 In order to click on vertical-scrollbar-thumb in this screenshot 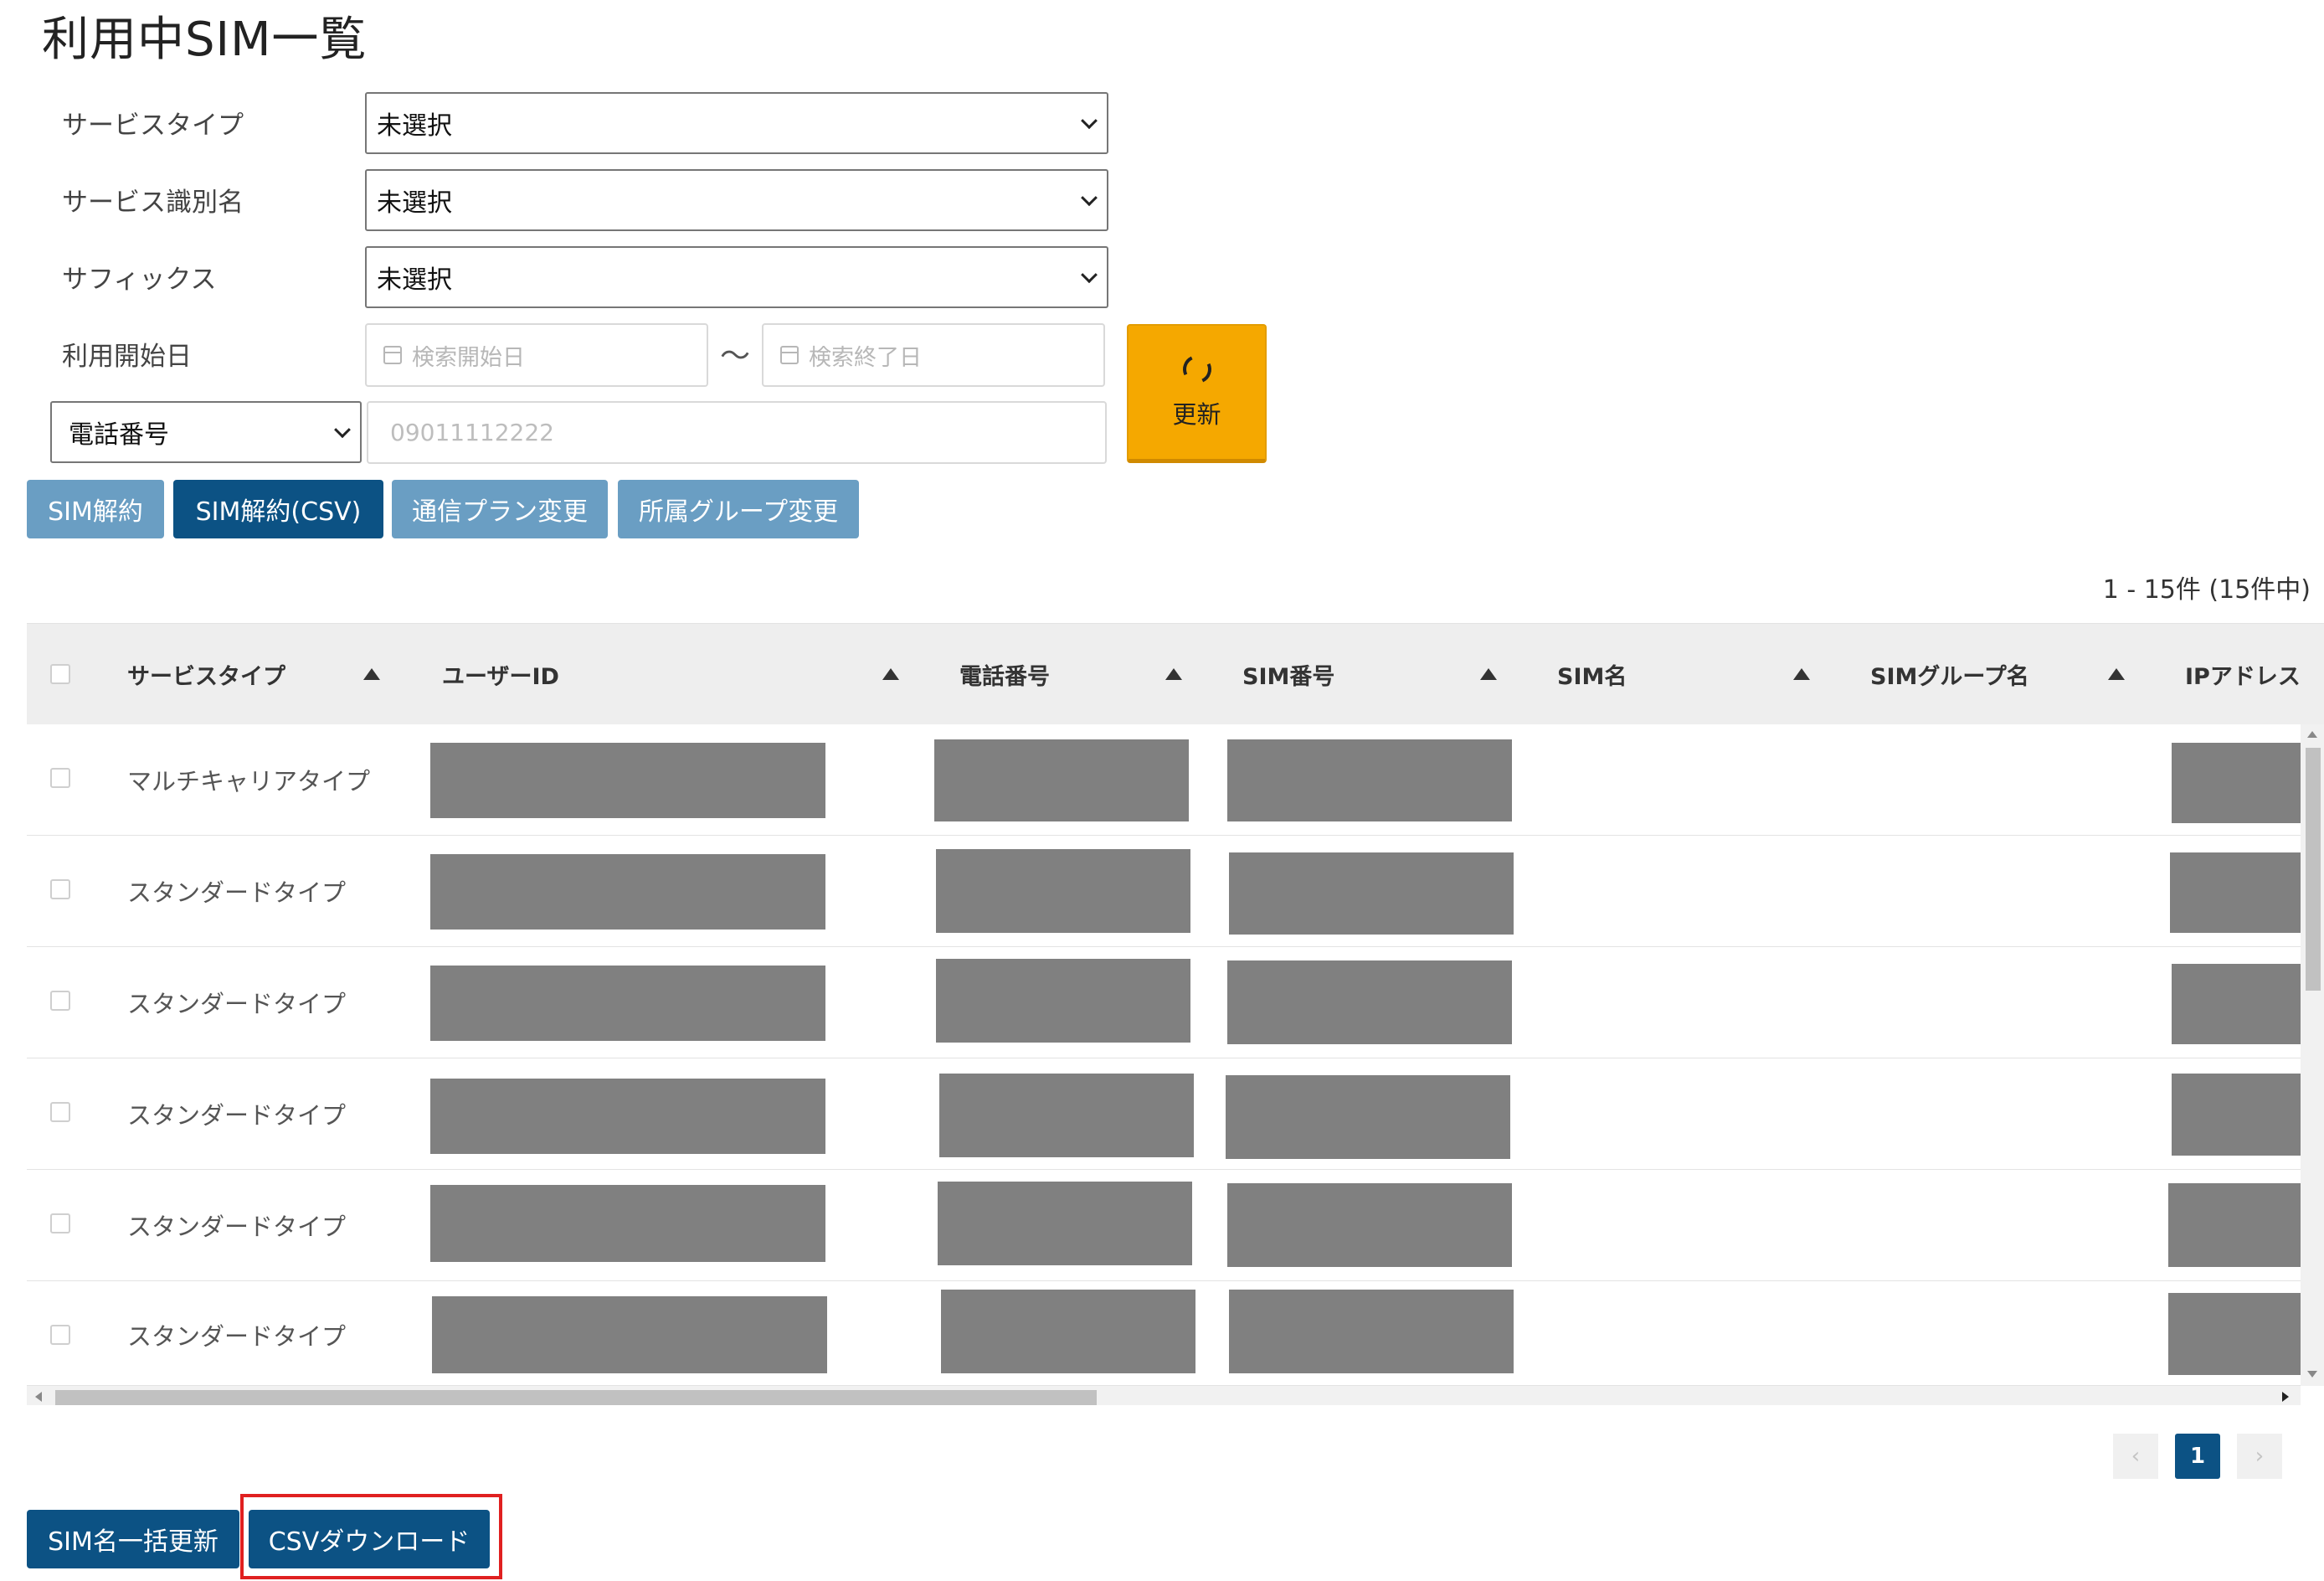, I will do `click(2314, 869)`.